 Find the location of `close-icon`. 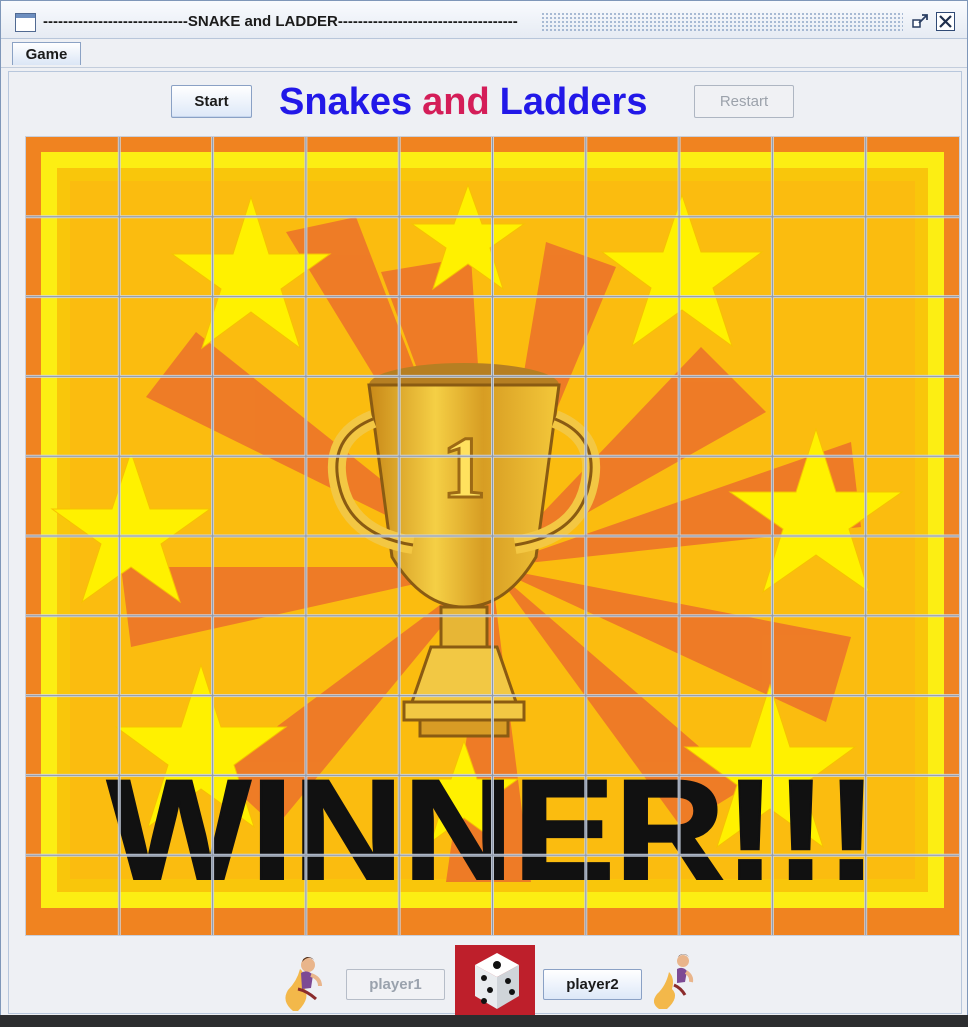

close-icon is located at coordinates (945, 21).